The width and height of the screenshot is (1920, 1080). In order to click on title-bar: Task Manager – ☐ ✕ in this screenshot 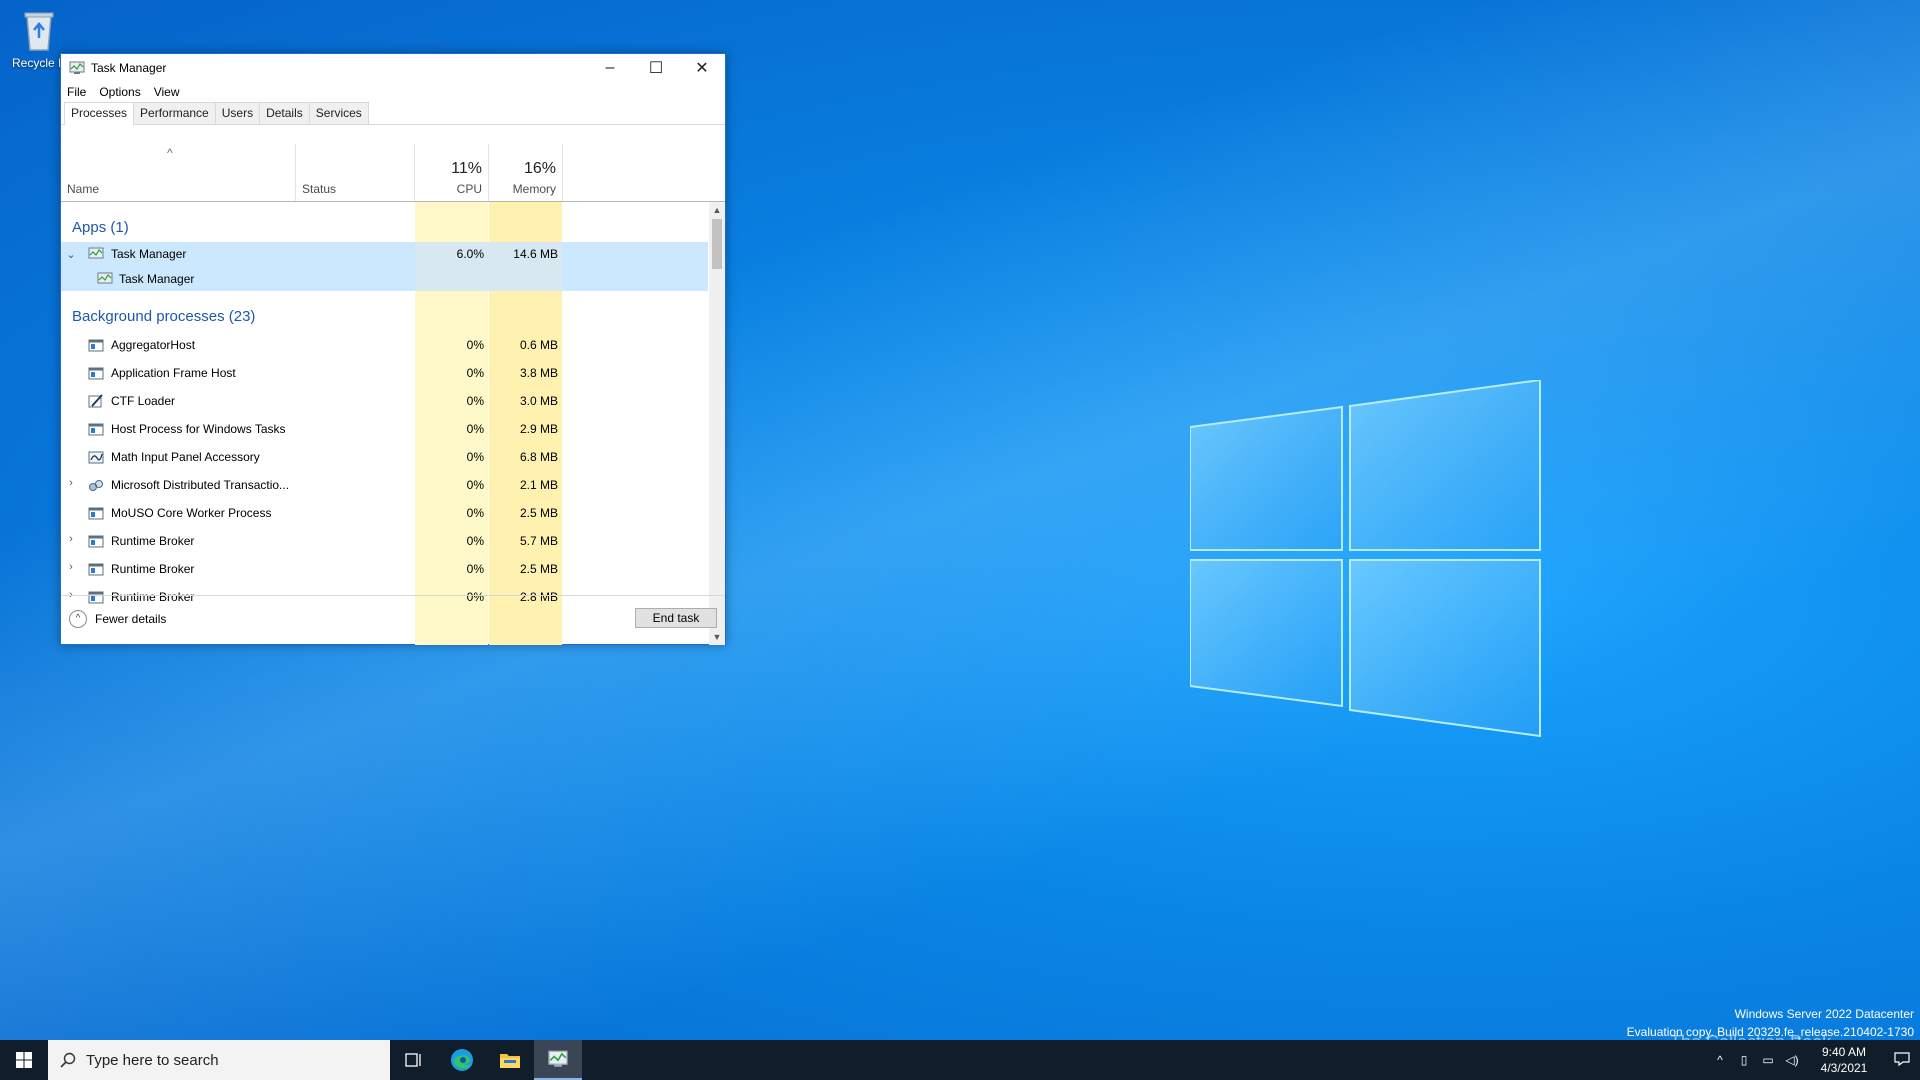, I will do `click(393, 68)`.